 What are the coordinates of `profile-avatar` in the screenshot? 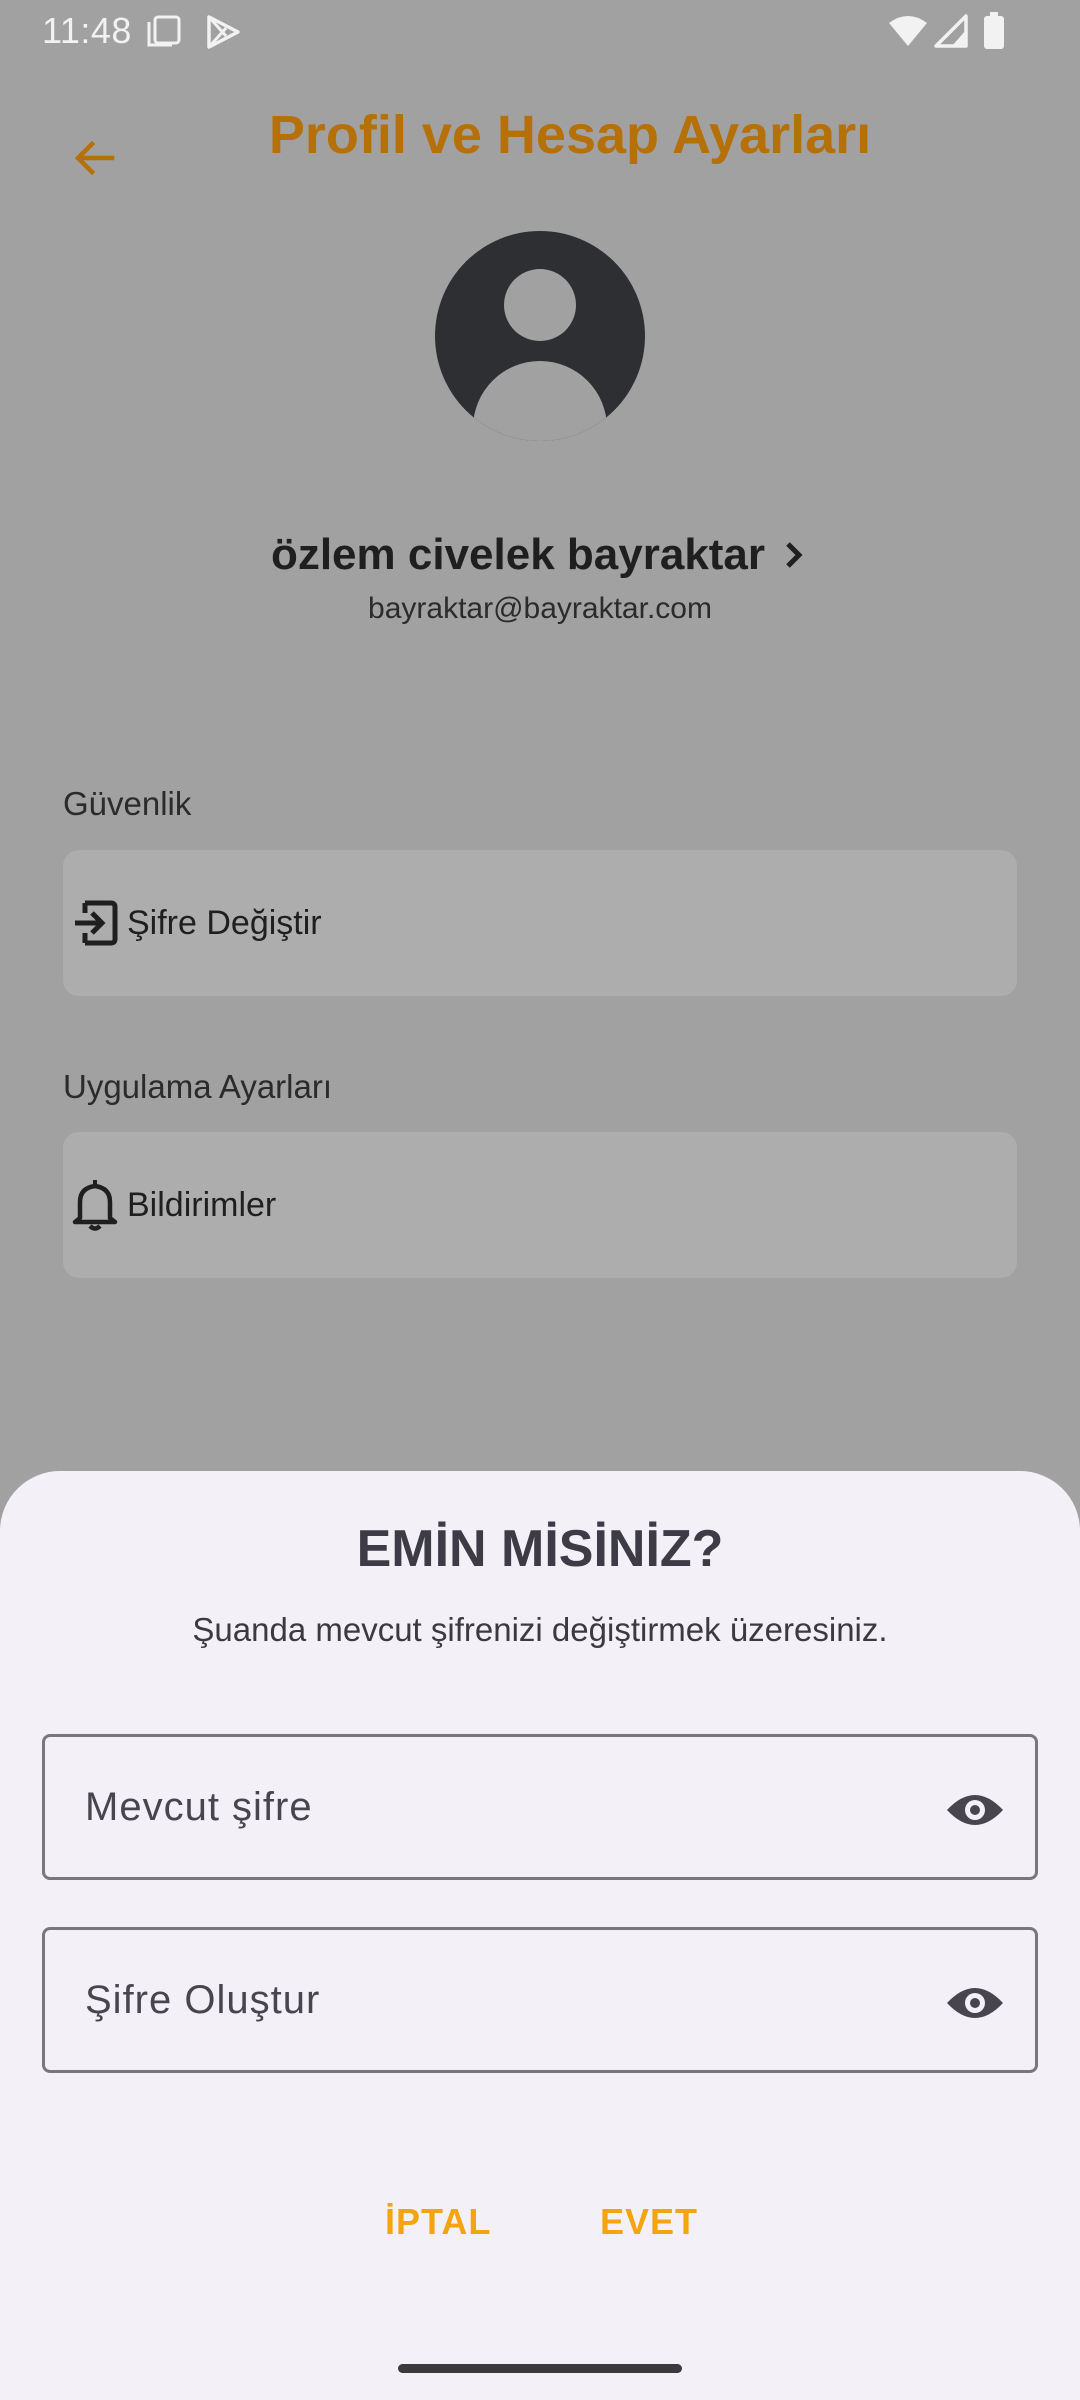 It's located at (540, 336).